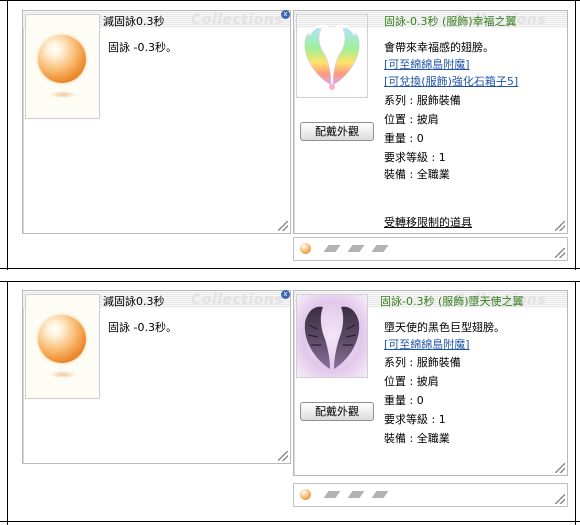 The width and height of the screenshot is (580, 525). I want to click on dark-wings-icon, so click(332, 337).